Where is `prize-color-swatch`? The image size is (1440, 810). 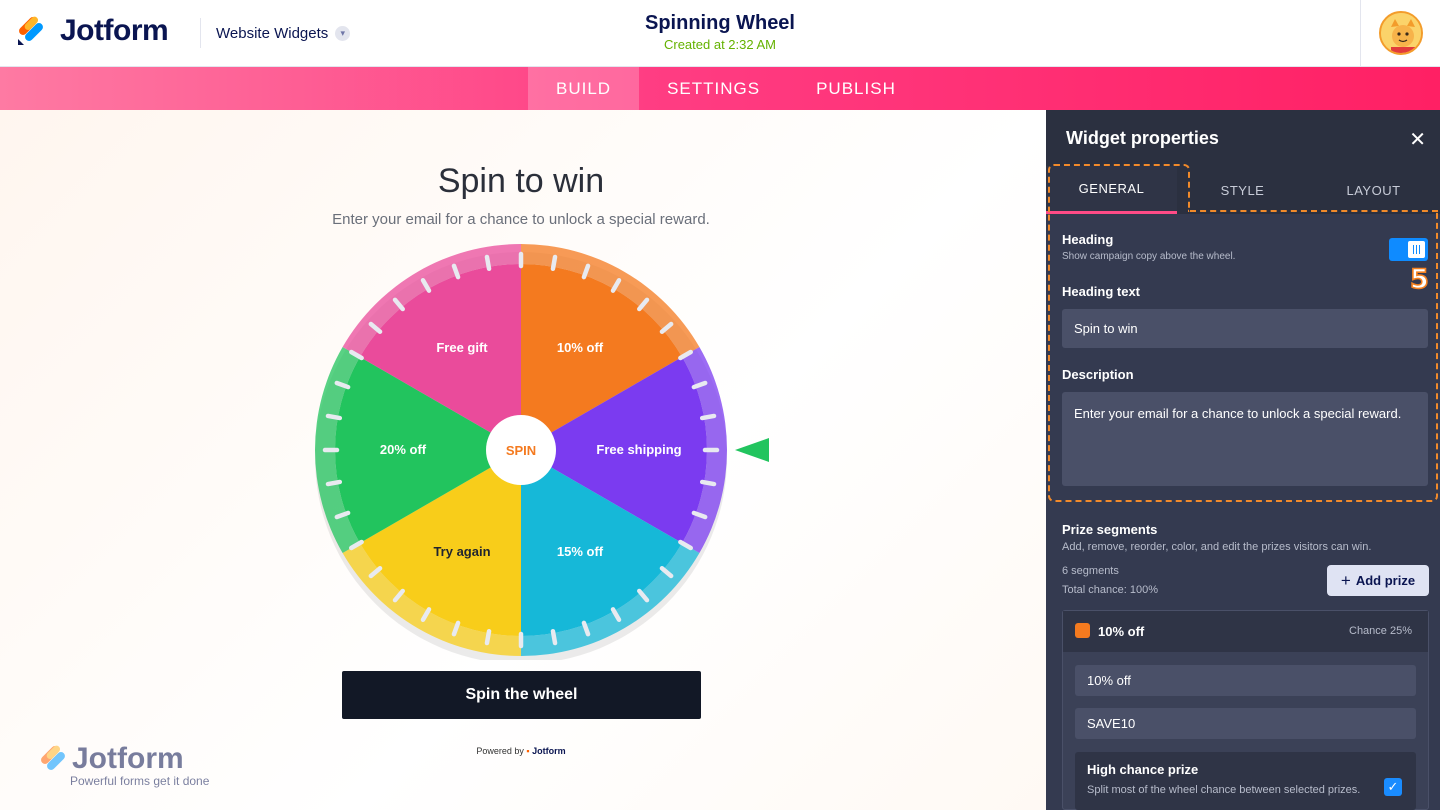
prize-color-swatch is located at coordinates (1082, 630).